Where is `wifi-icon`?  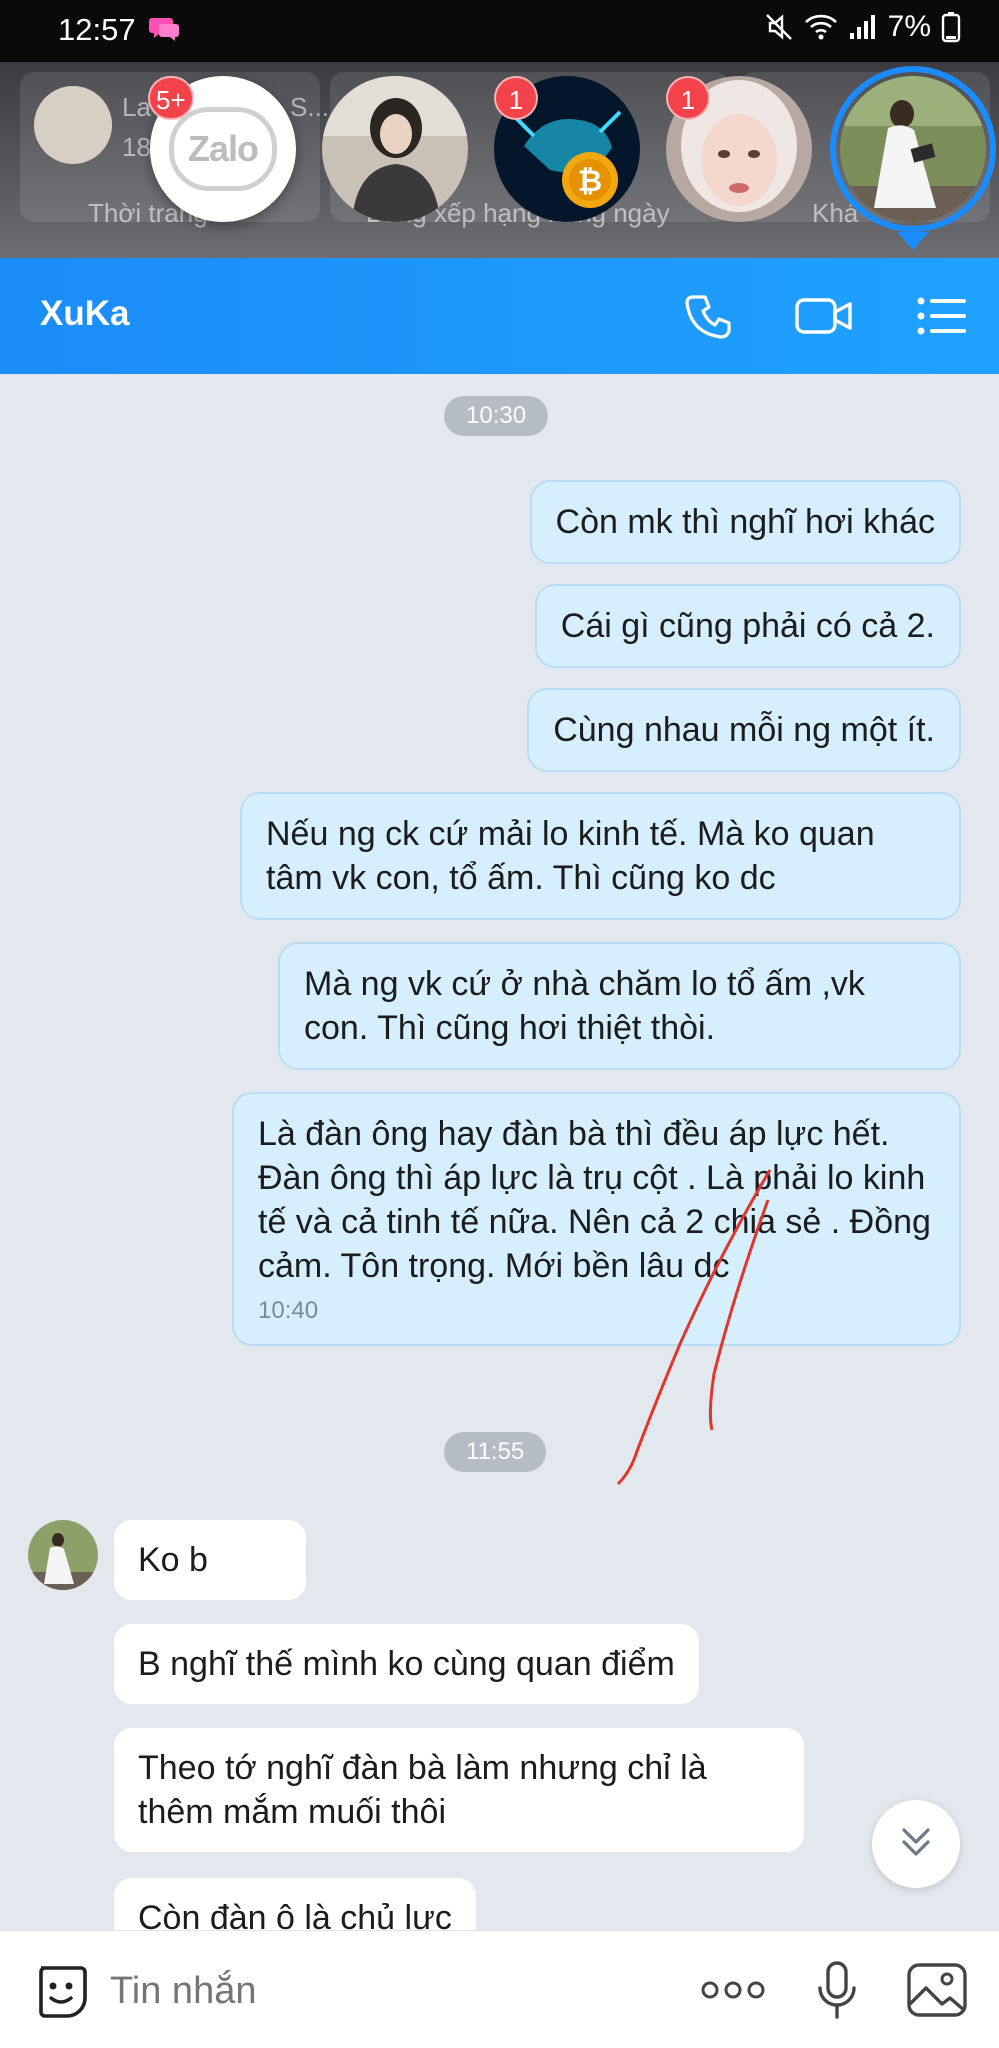 wifi-icon is located at coordinates (821, 27).